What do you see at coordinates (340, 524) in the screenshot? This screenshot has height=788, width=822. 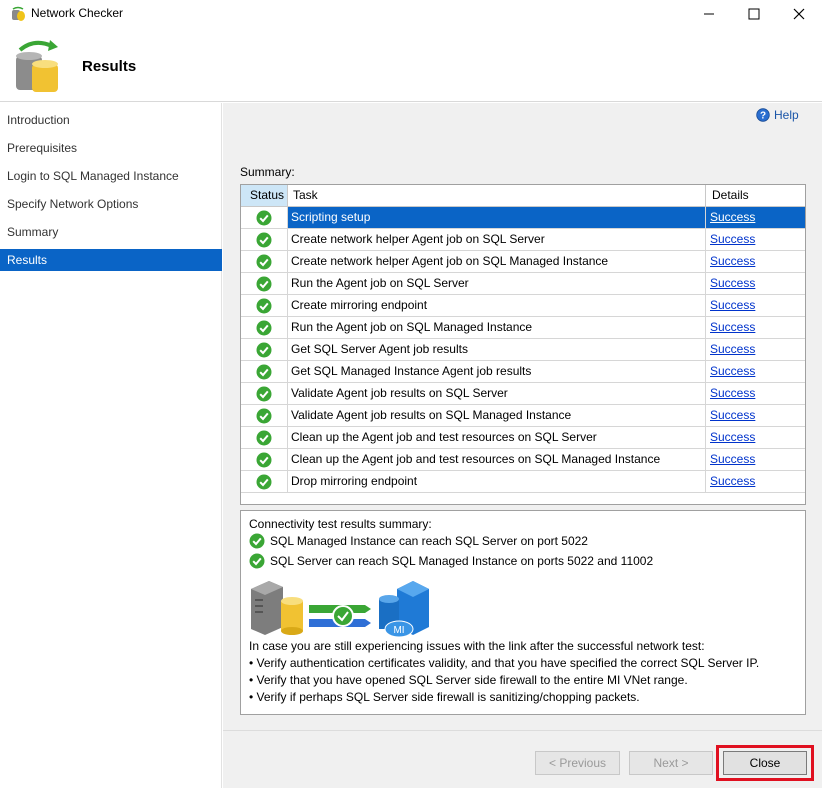 I see `connectivity-title: Connectivity test results summary:` at bounding box center [340, 524].